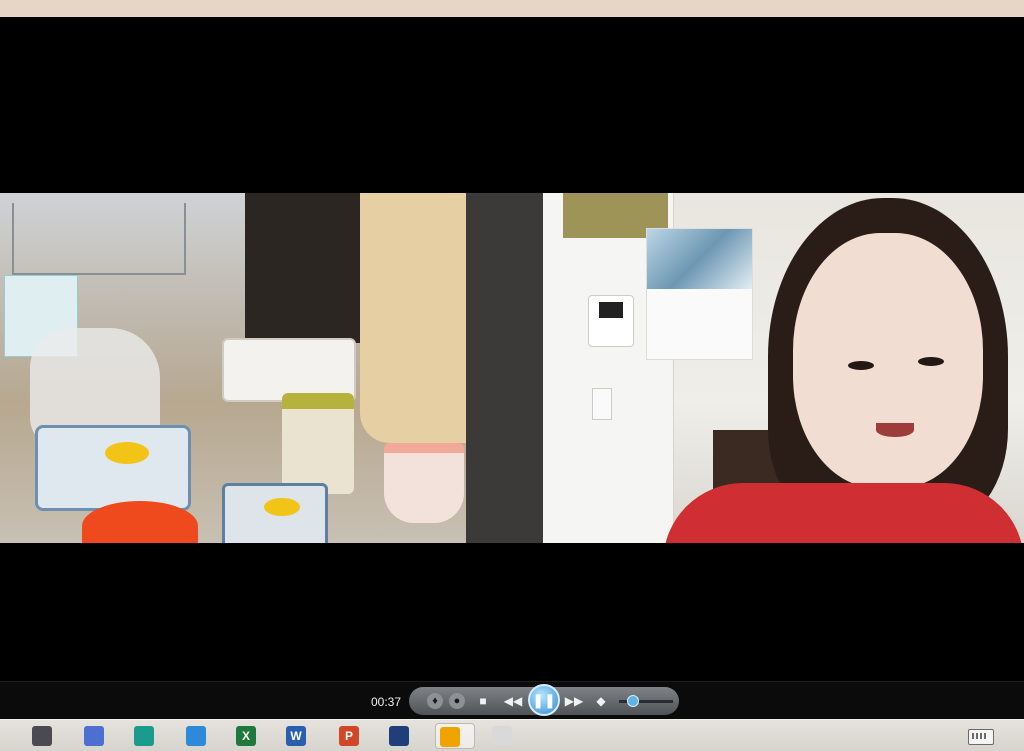  Describe the element at coordinates (512, 8) in the screenshot. I see `window-top-strip` at that location.